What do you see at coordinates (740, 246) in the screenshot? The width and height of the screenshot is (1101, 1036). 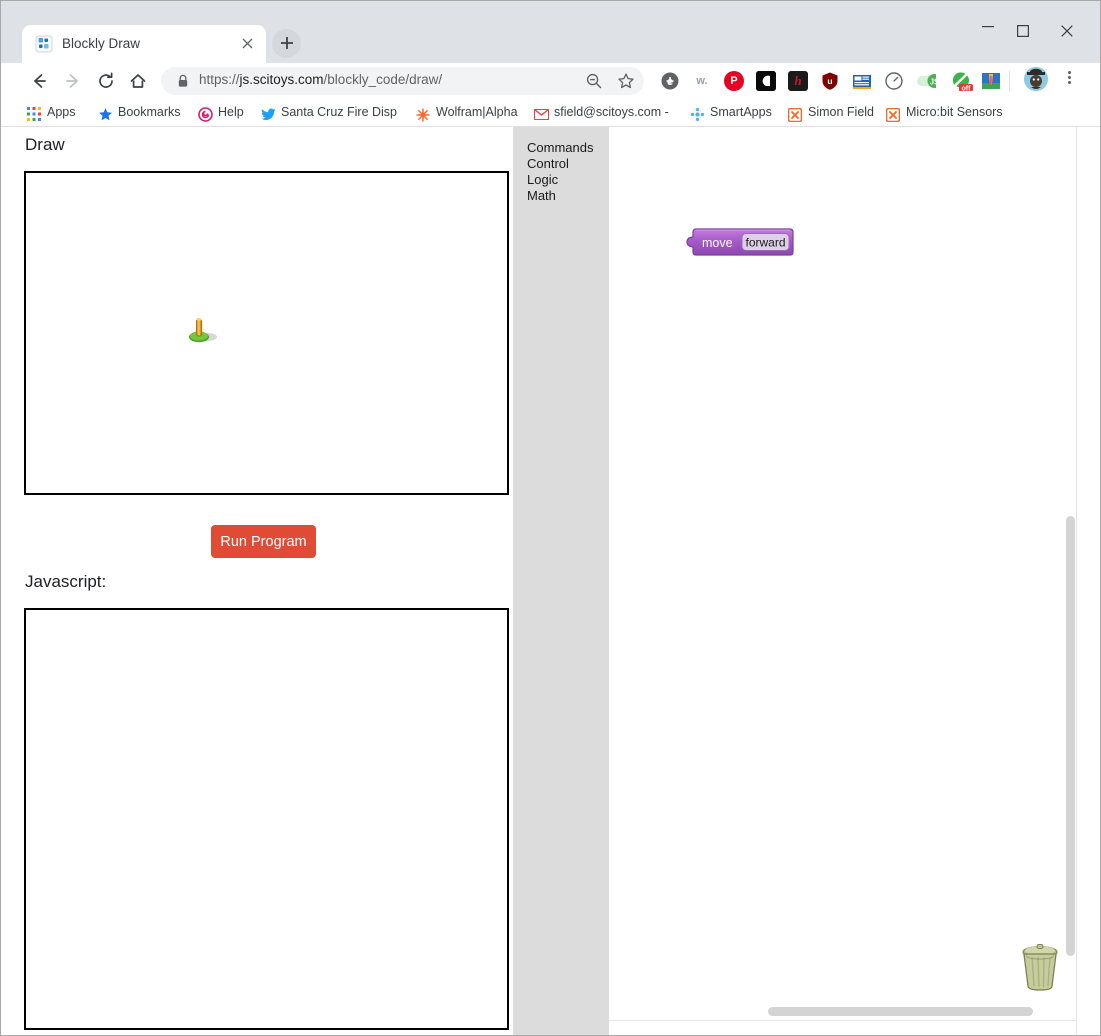 I see `move-block: move forward` at bounding box center [740, 246].